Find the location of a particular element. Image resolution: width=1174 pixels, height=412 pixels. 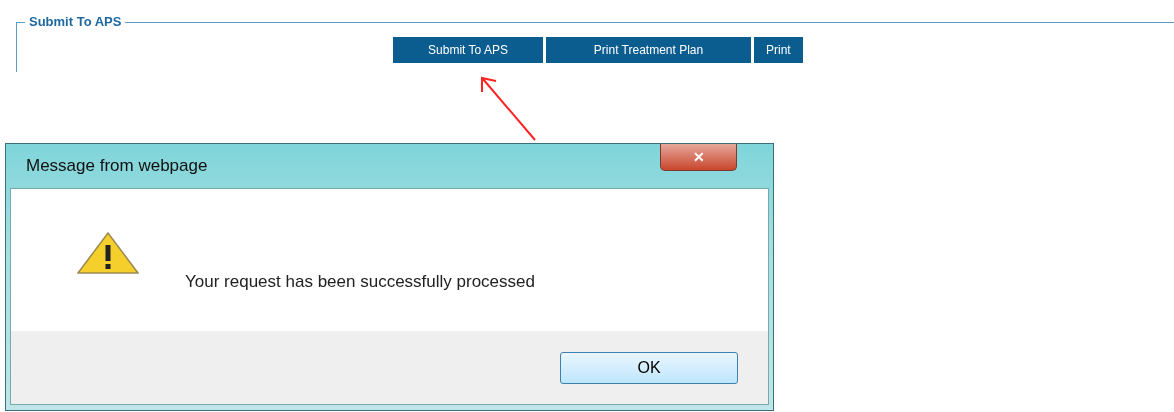

annotation-arrow is located at coordinates (508, 108).